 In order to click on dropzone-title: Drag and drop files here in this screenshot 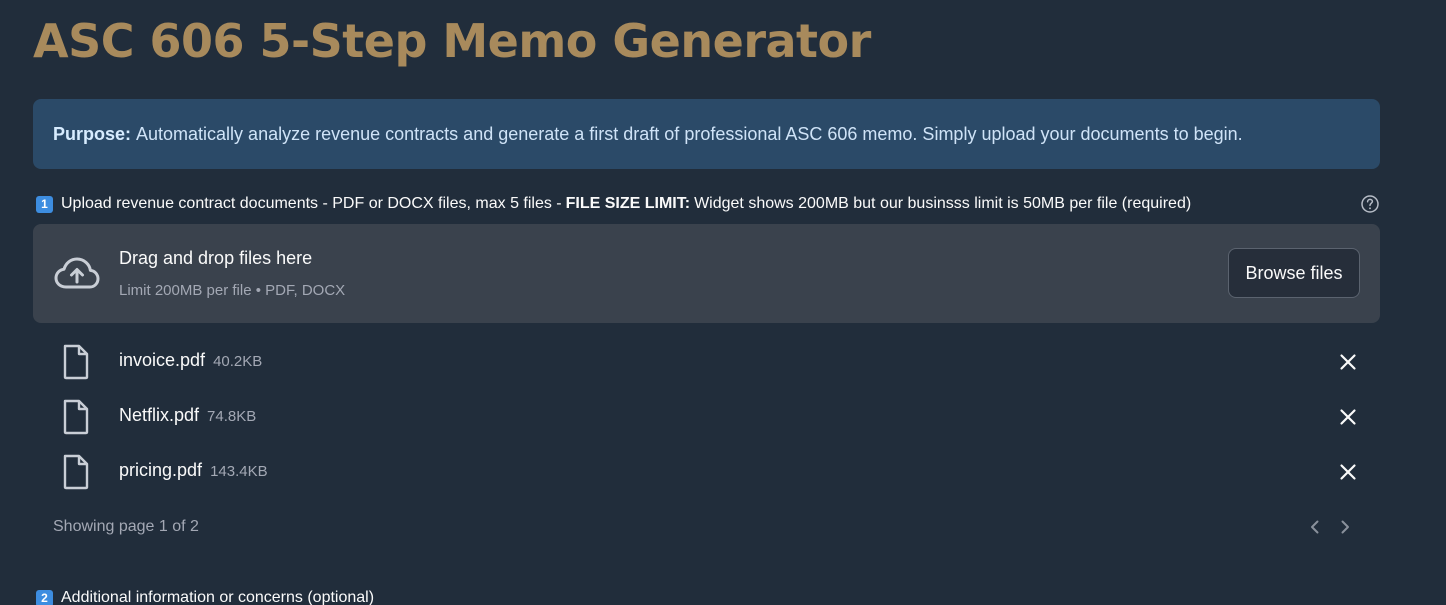, I will do `click(216, 258)`.